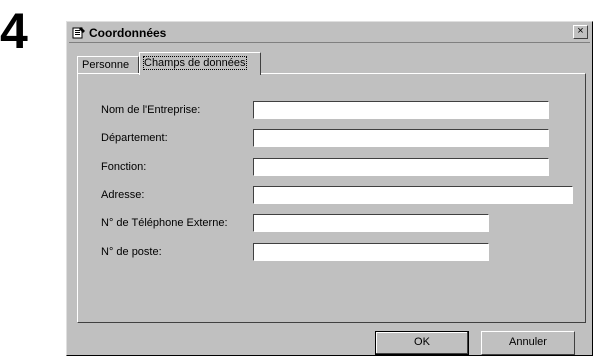 This screenshot has height=356, width=595. Describe the element at coordinates (78, 33) in the screenshot. I see `phonebook-icon` at that location.